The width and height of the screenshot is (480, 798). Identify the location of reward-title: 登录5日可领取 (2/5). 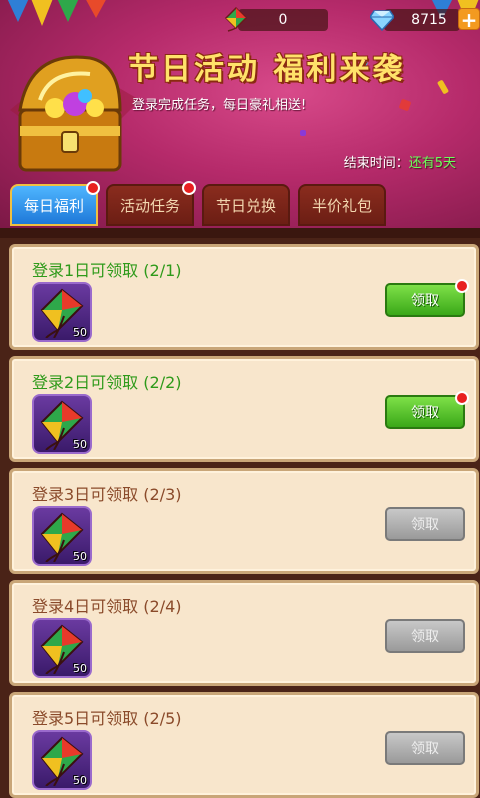
(107, 718).